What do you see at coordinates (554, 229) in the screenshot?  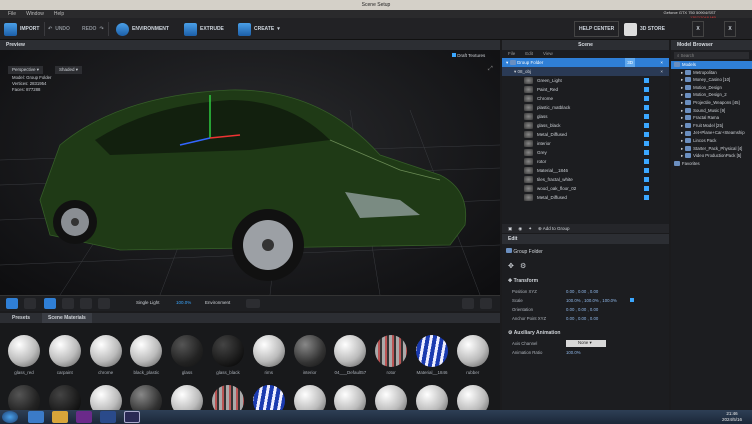 I see `add-to-group-button: ⊕ Add to Group` at bounding box center [554, 229].